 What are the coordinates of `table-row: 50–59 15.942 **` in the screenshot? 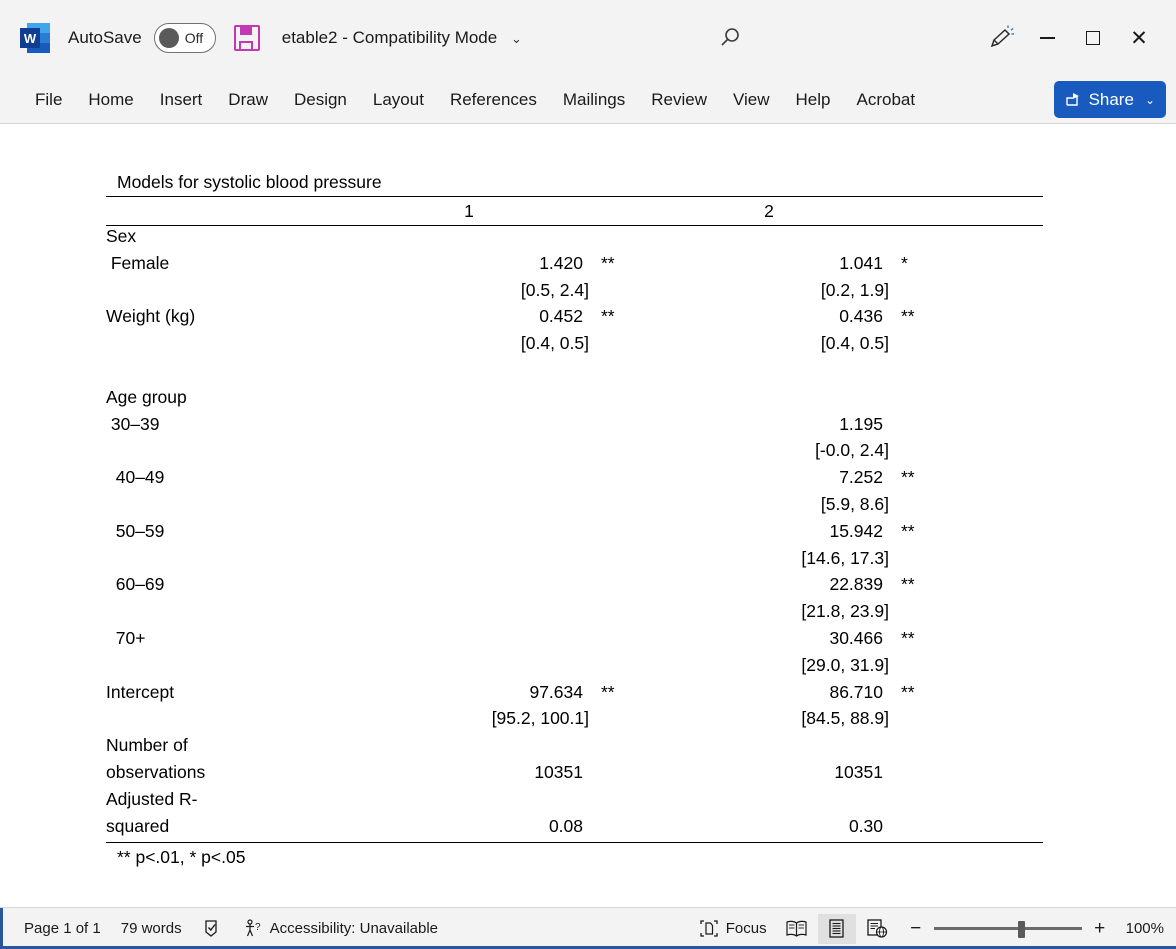 It's located at (574, 534).